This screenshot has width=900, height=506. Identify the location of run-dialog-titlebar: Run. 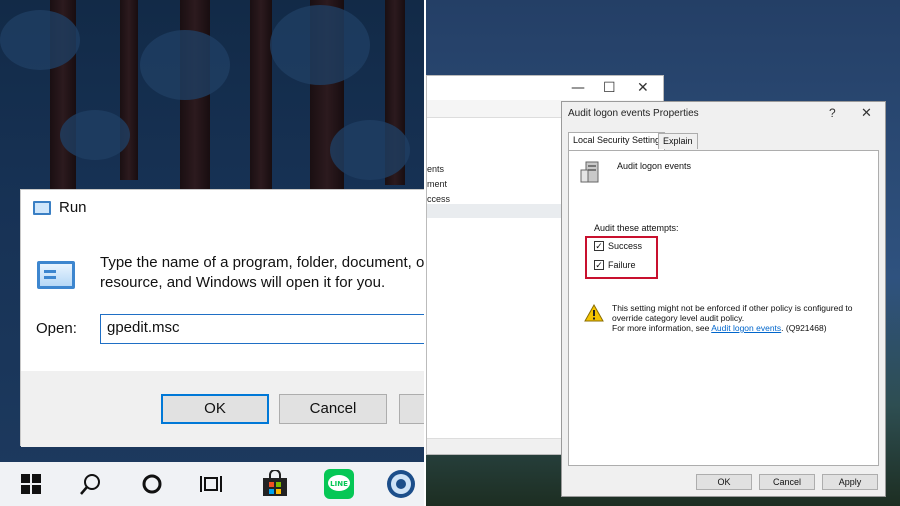
(60, 207).